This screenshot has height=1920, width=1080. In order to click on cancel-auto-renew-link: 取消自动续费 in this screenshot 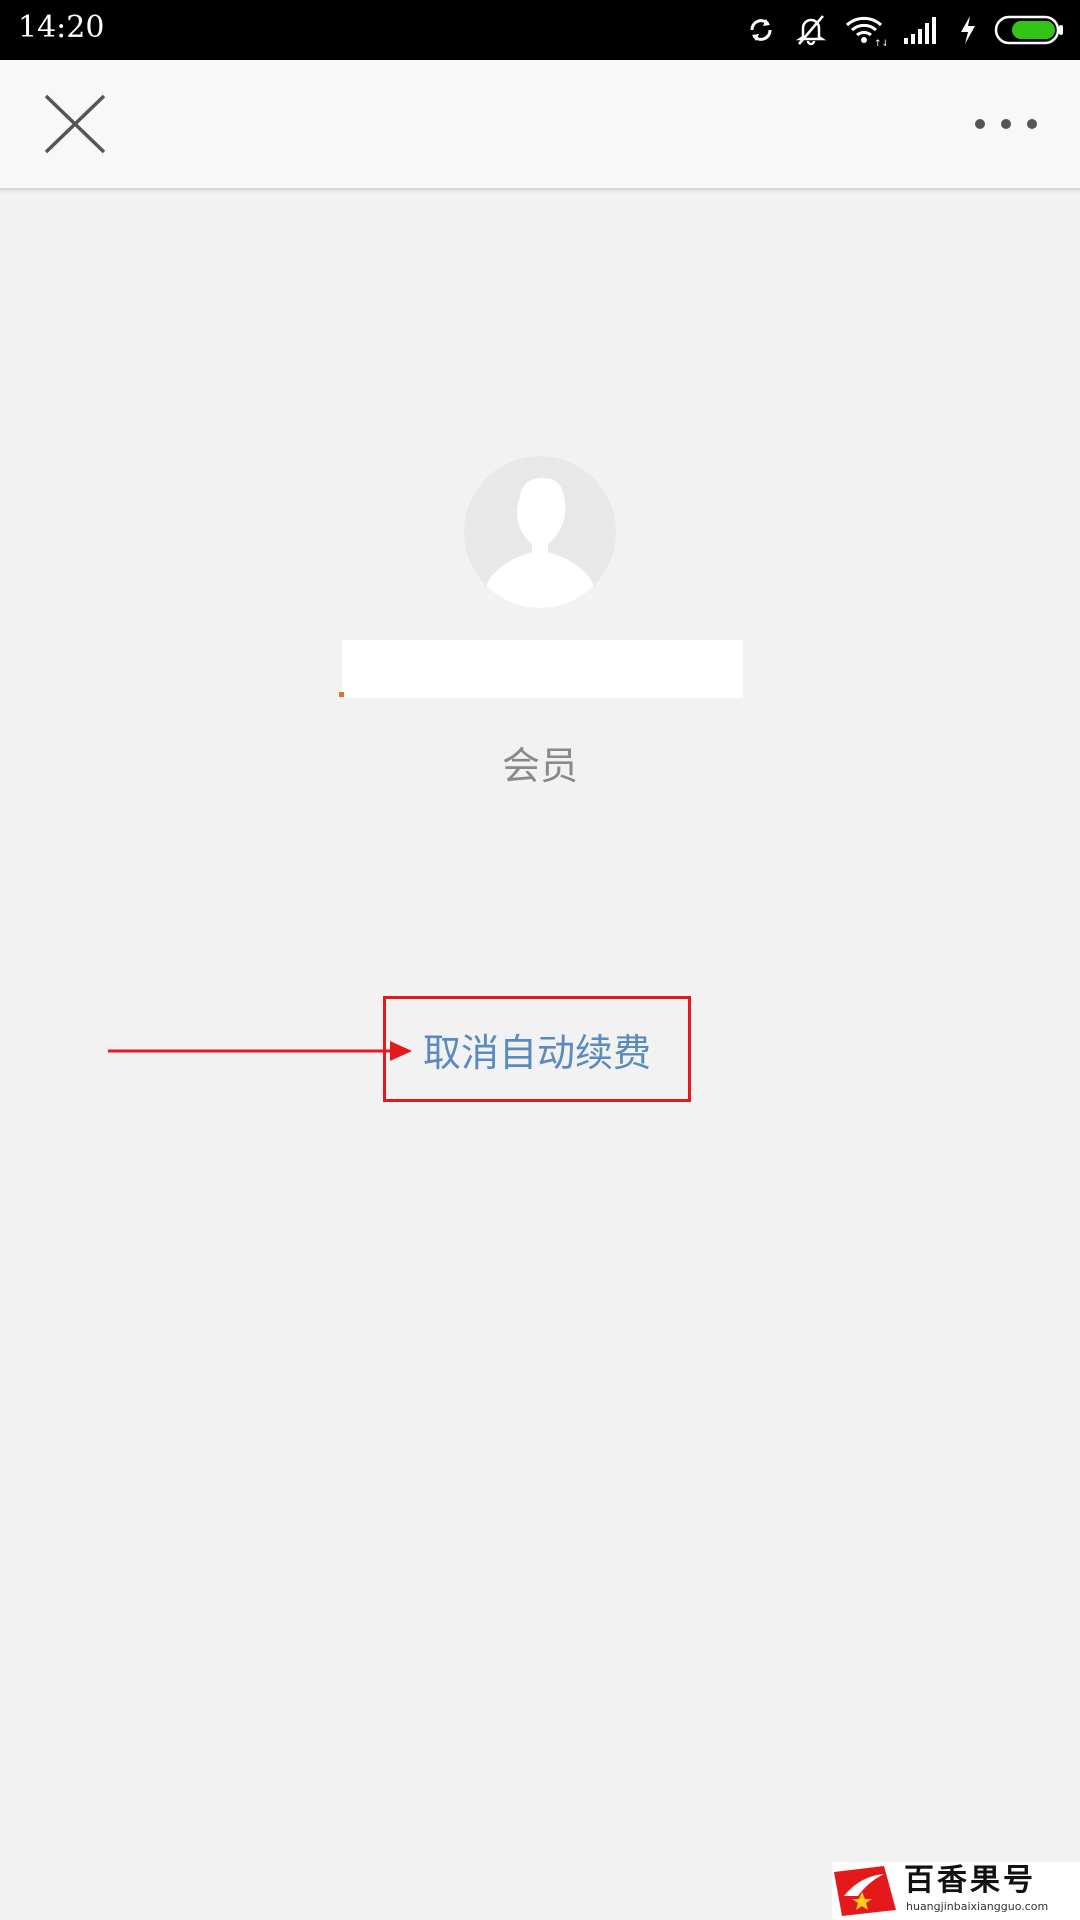, I will do `click(537, 1049)`.